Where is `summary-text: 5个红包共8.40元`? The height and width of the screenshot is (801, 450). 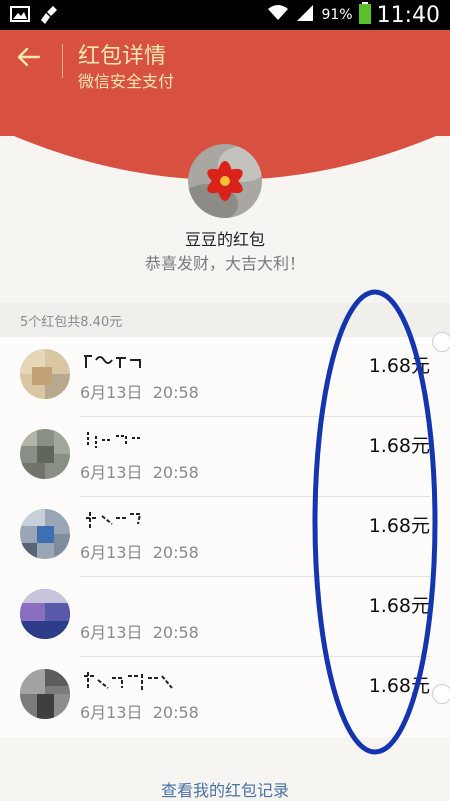 summary-text: 5个红包共8.40元 is located at coordinates (71, 322).